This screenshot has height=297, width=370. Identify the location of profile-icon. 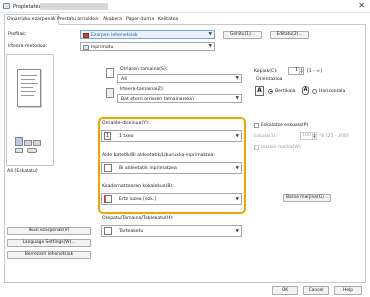
(86, 35).